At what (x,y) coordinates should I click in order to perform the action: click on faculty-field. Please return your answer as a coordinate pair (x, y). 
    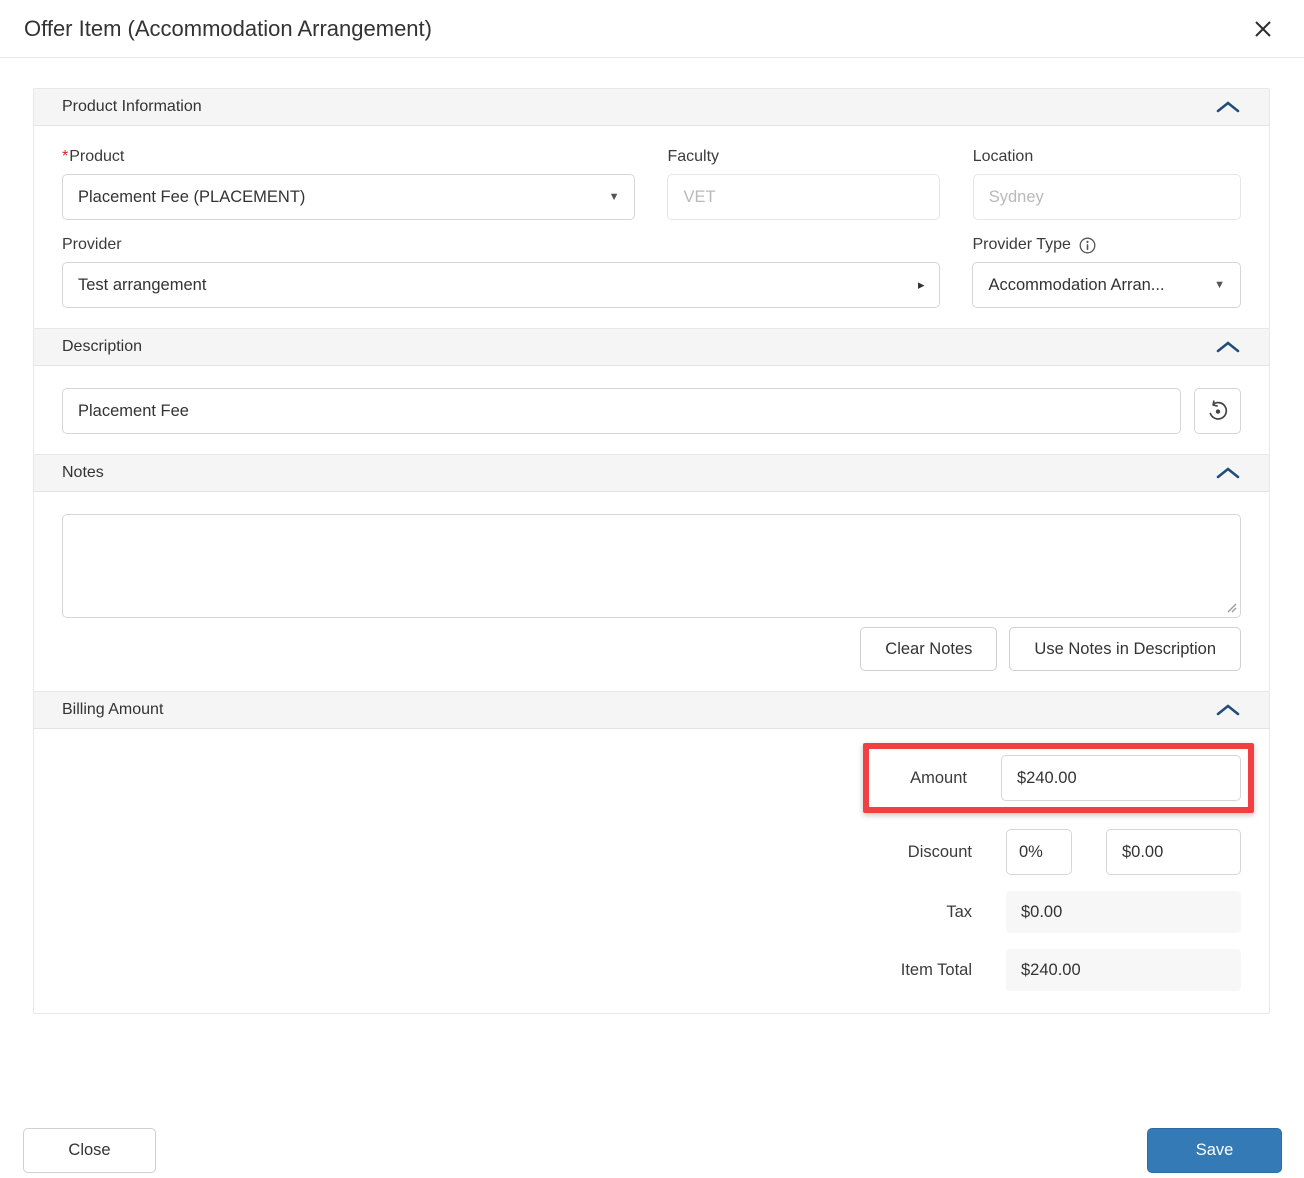
    Looking at the image, I should click on (803, 197).